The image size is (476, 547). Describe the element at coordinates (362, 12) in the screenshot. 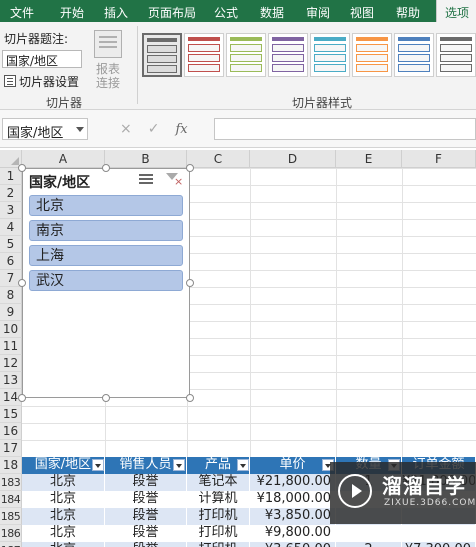

I see `tab-view: 视图` at that location.